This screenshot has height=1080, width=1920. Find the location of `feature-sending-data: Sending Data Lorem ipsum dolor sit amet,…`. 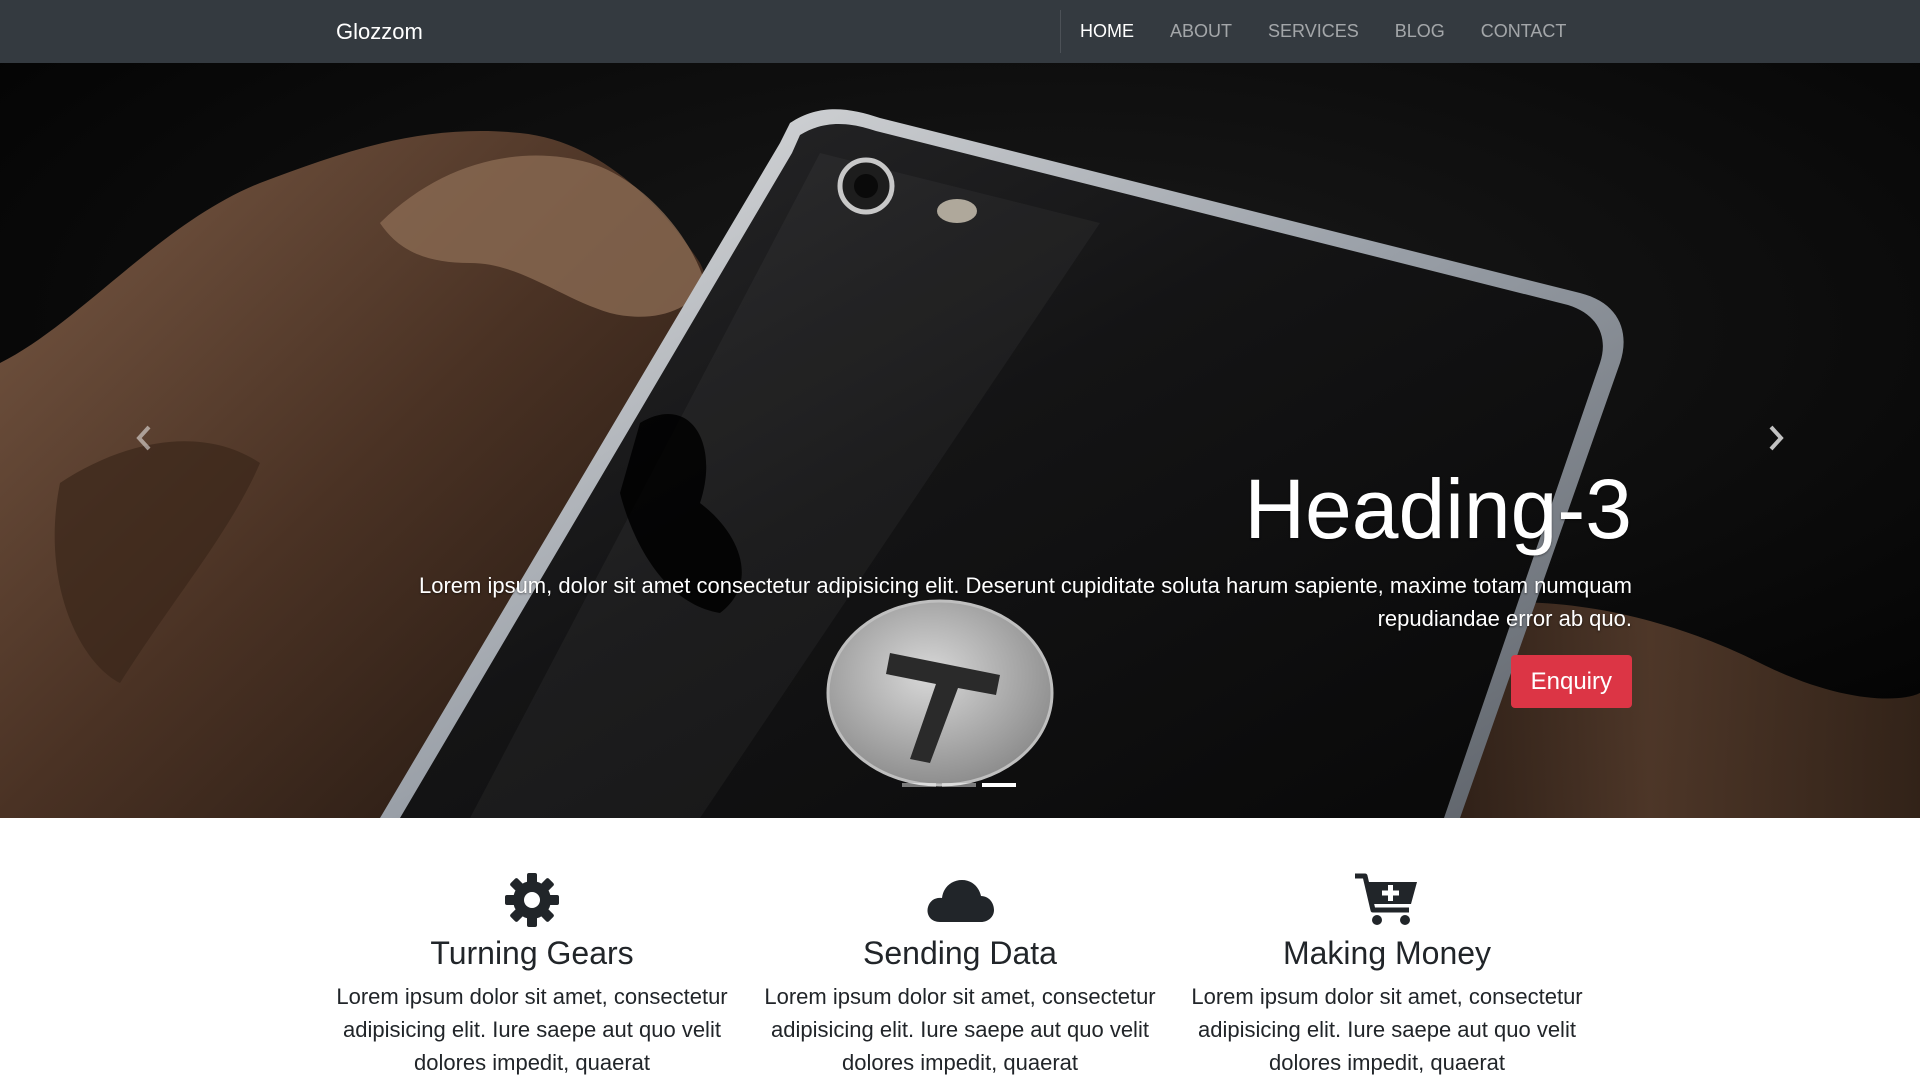

feature-sending-data: Sending Data Lorem ipsum dolor sit amet,… is located at coordinates (960, 974).